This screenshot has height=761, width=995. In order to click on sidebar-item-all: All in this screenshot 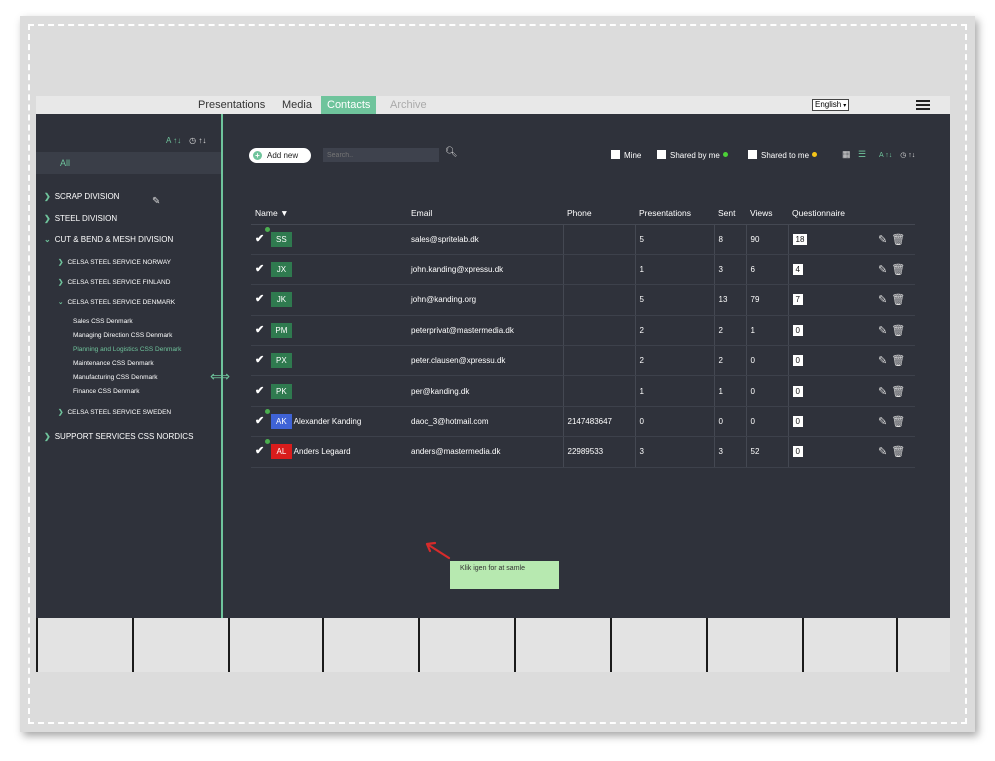, I will do `click(129, 163)`.